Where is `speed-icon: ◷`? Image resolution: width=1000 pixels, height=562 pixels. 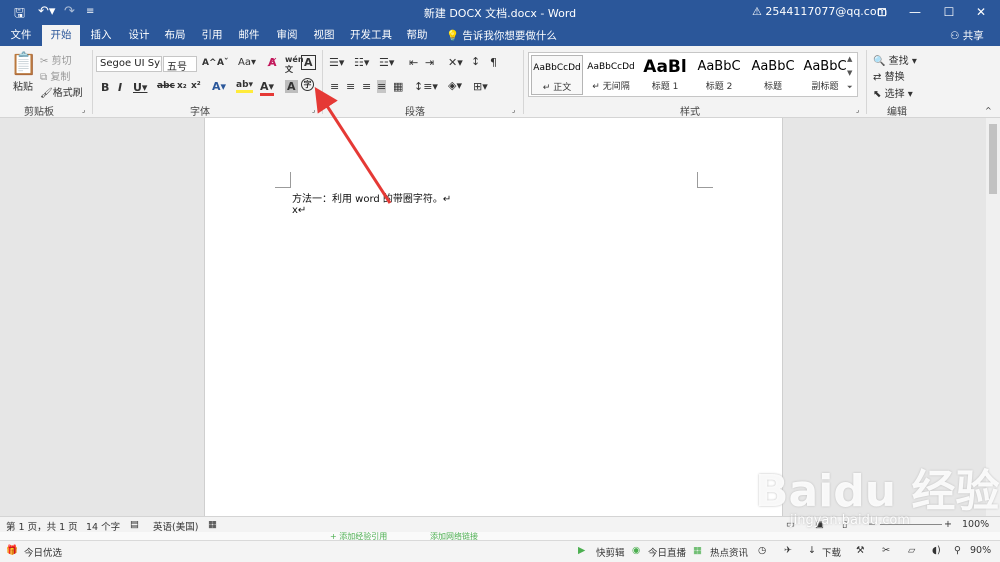 speed-icon: ◷ is located at coordinates (762, 550).